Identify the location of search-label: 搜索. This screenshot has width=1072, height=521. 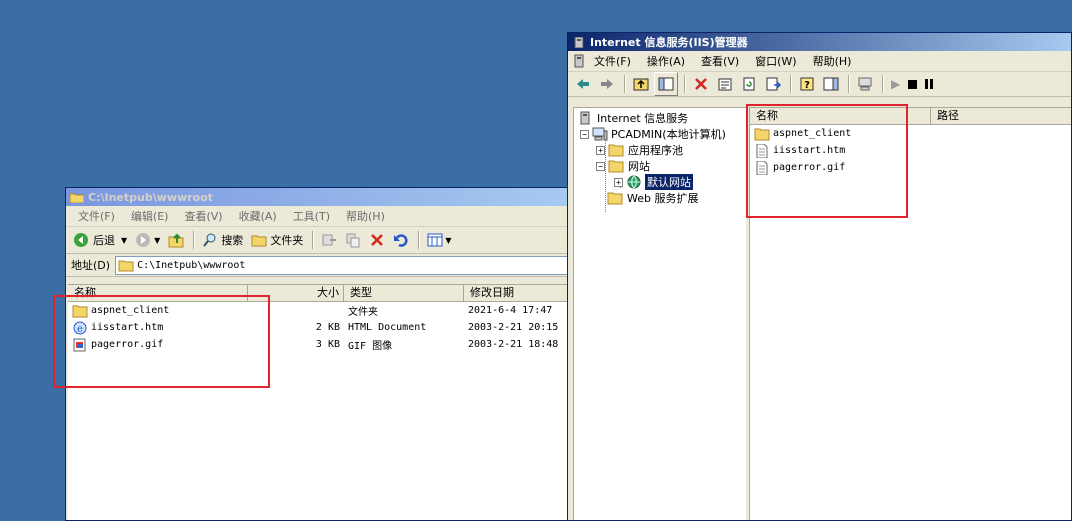
(232, 240).